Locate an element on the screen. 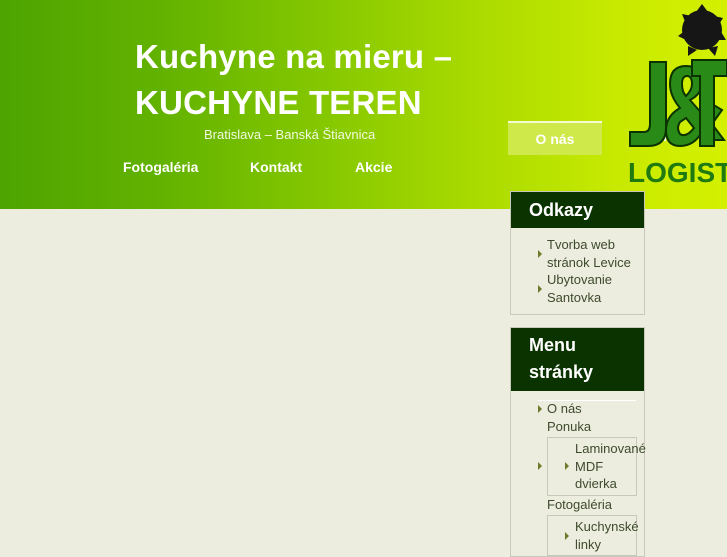  submenu-item-kuchynske-linky: Kuchynské linky is located at coordinates (593, 535).